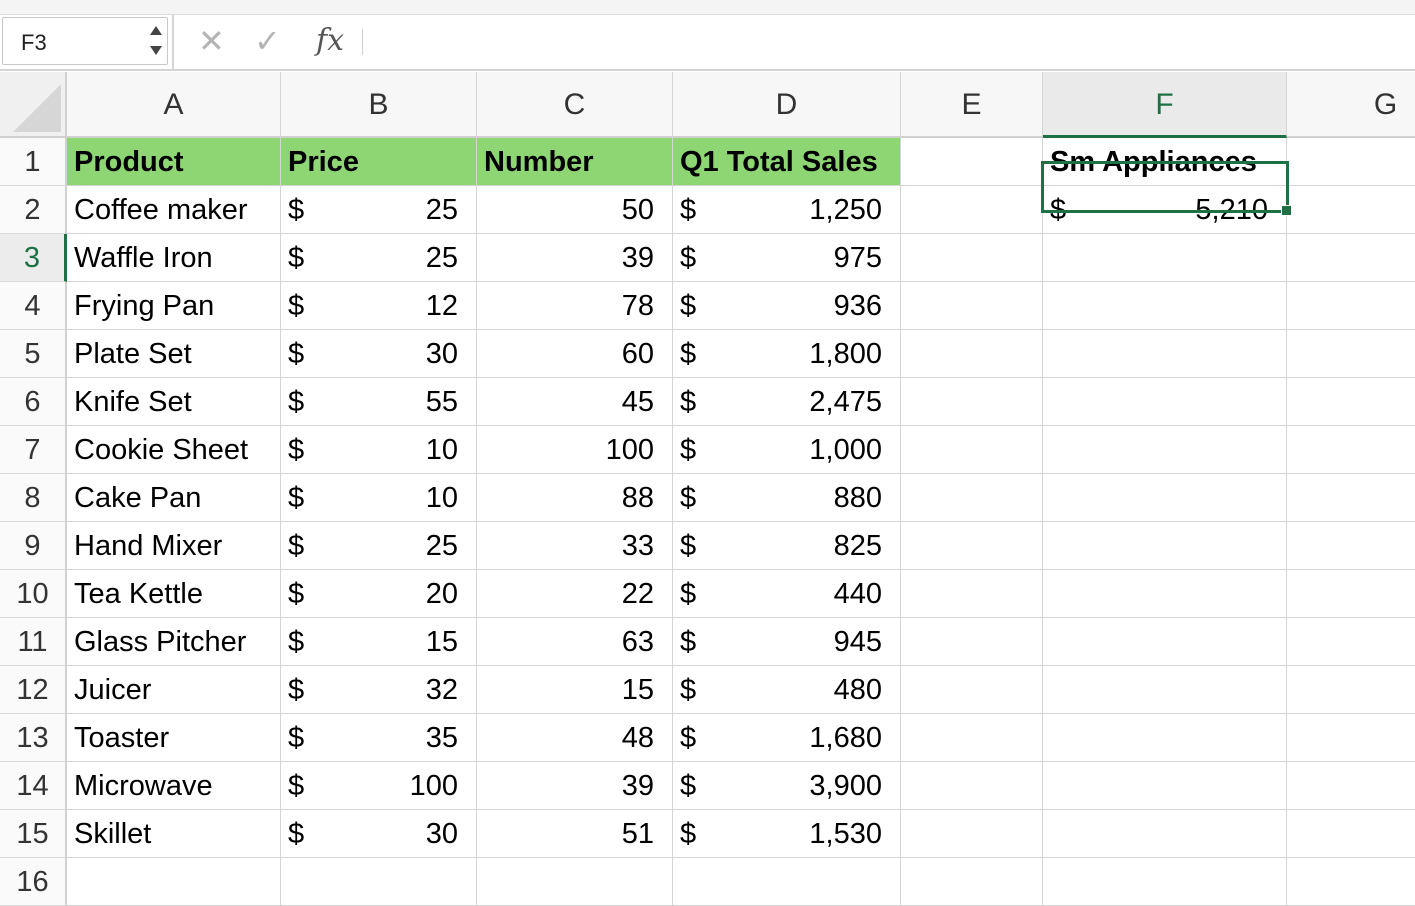 This screenshot has height=906, width=1415. Describe the element at coordinates (575, 402) in the screenshot. I see `number-cell: 45` at that location.